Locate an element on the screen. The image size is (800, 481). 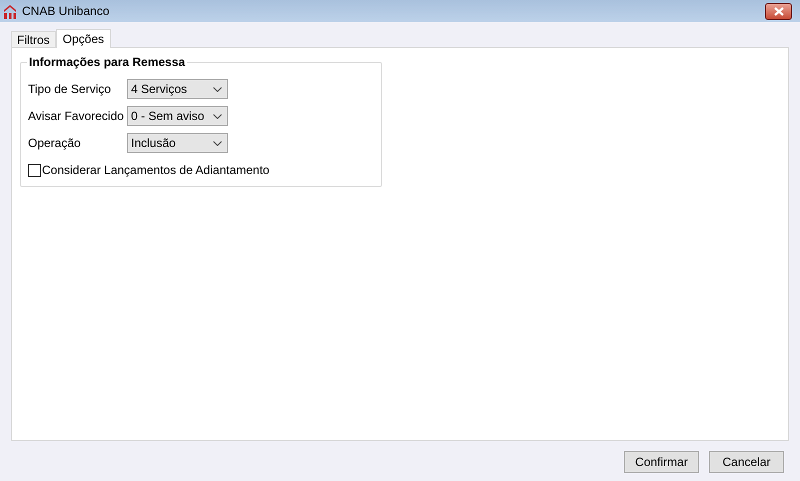
close-button is located at coordinates (778, 11).